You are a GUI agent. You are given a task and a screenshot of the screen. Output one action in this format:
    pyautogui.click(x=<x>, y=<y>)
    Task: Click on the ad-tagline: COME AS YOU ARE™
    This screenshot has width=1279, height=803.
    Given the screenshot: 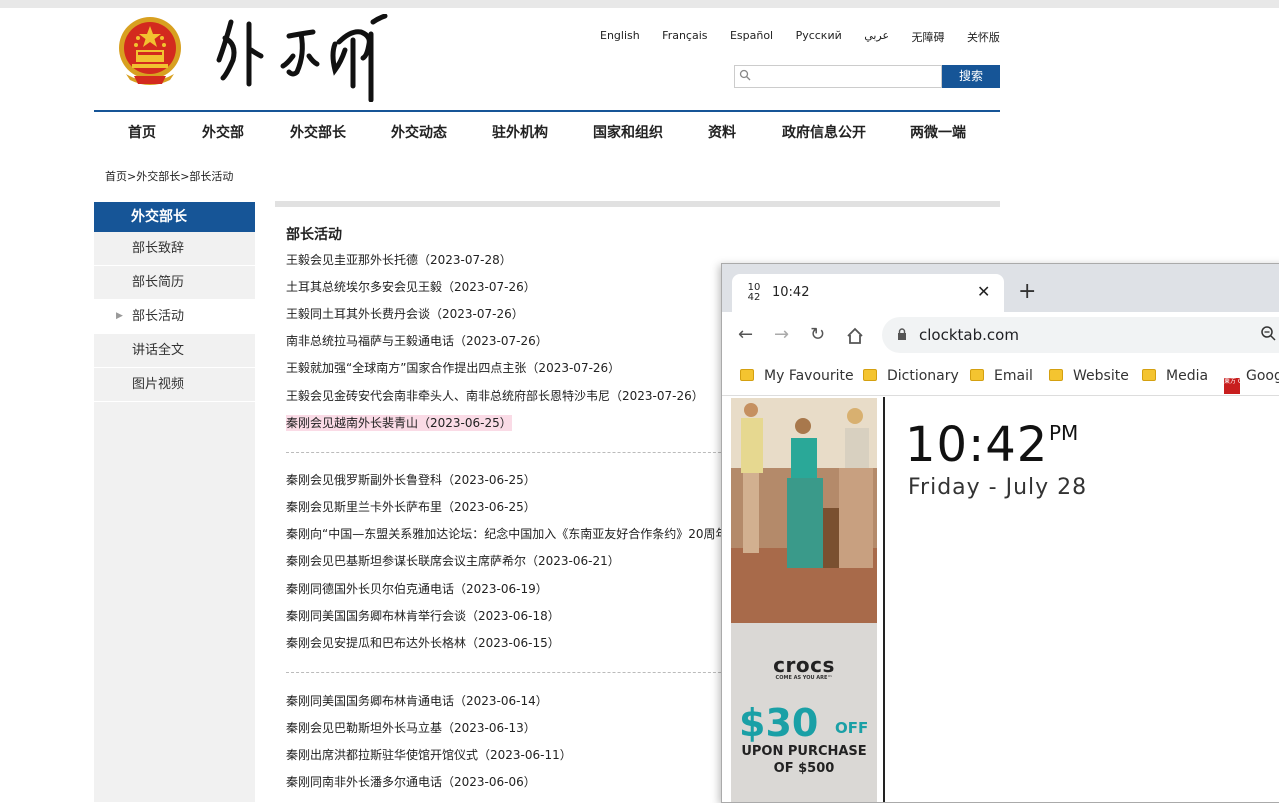 What is the action you would take?
    pyautogui.click(x=804, y=678)
    